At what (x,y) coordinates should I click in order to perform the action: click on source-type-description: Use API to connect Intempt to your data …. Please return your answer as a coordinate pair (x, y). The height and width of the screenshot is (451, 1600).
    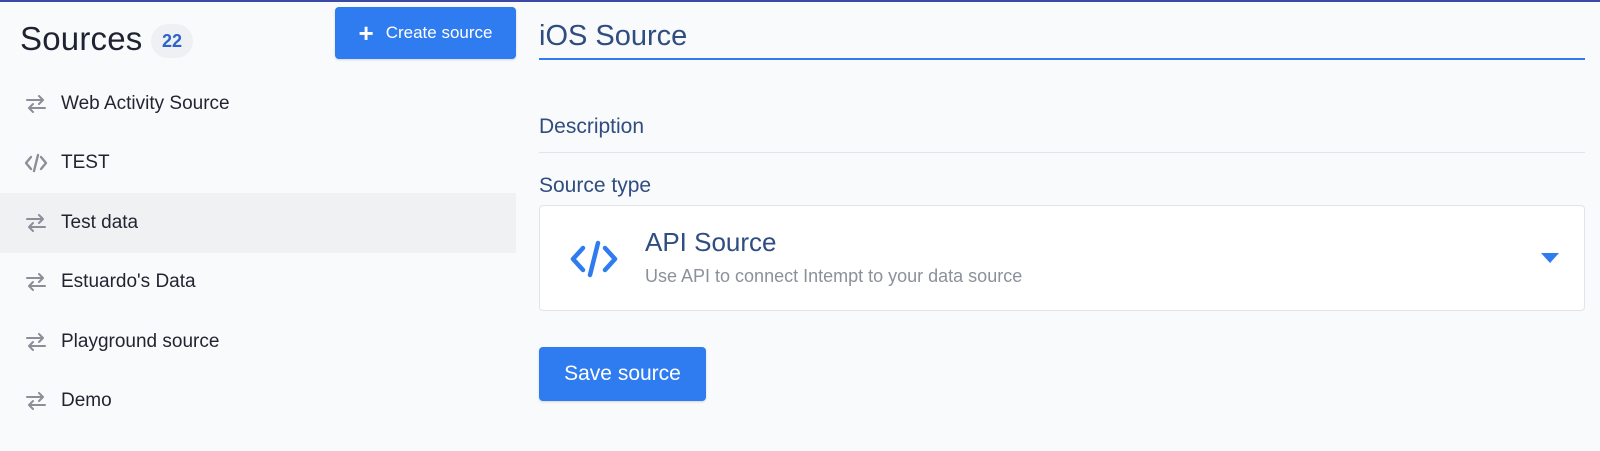
    Looking at the image, I should click on (834, 276).